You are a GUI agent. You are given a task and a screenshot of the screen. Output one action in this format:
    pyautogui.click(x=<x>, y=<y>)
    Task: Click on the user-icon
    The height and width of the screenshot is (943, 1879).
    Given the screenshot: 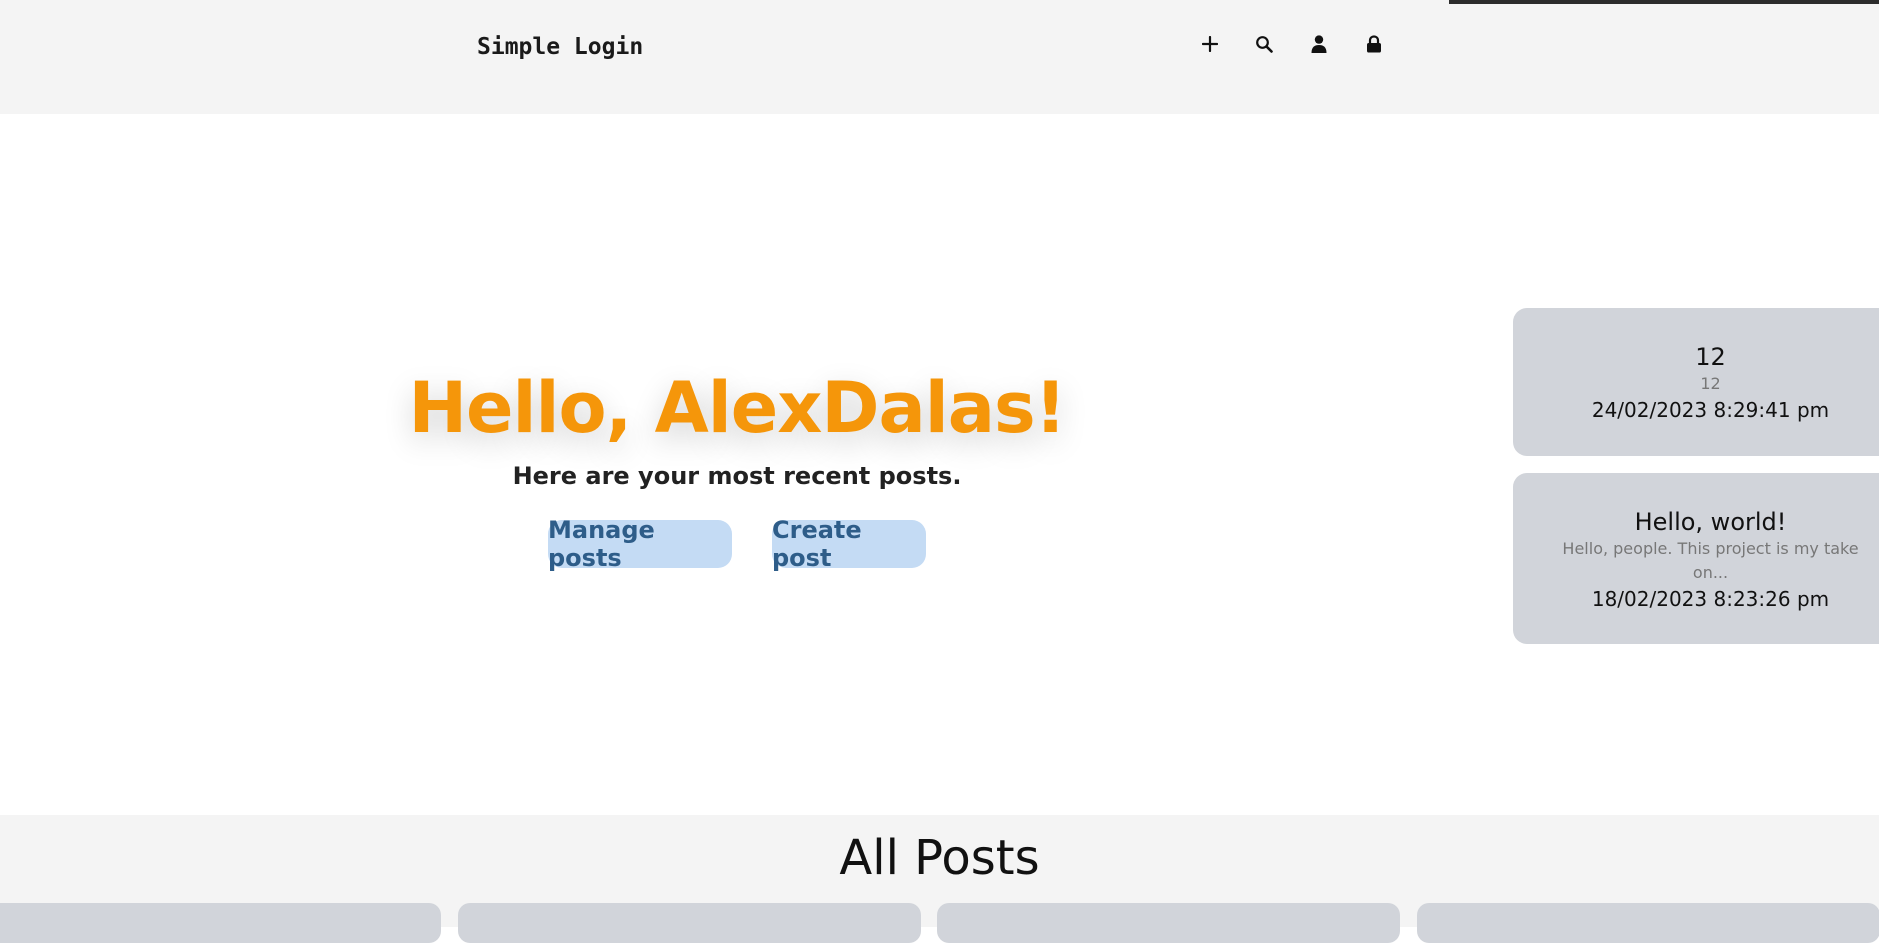 What is the action you would take?
    pyautogui.click(x=1319, y=44)
    